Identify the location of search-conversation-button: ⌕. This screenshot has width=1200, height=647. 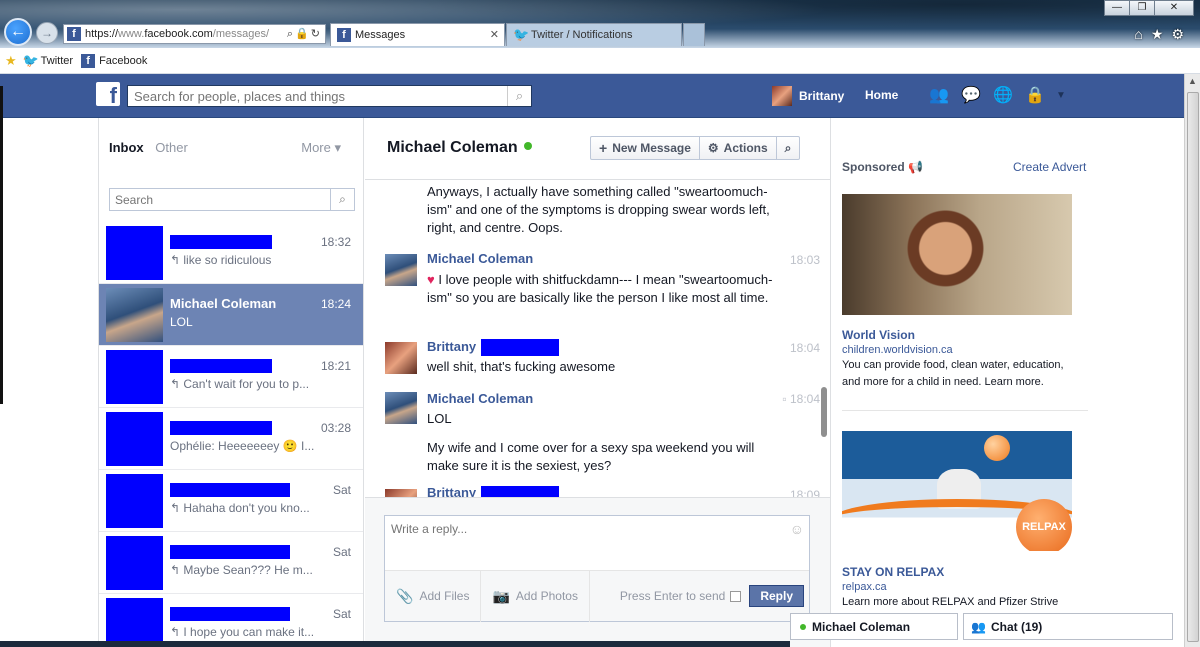
(788, 148).